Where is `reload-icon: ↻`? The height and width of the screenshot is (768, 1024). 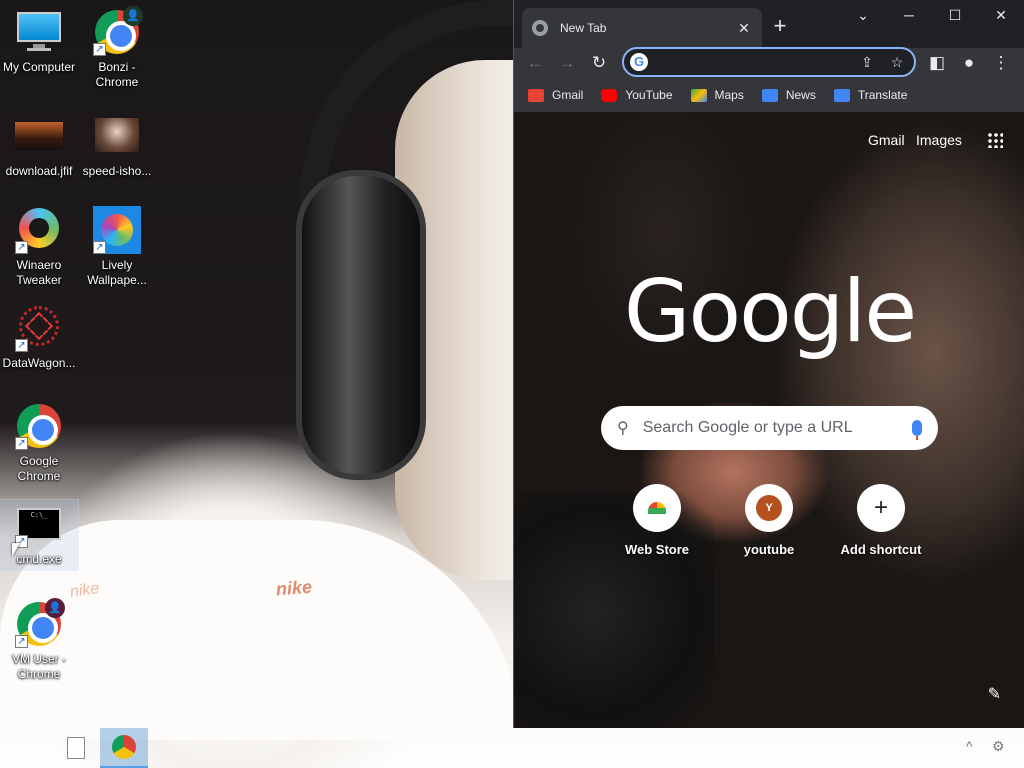
reload-icon: ↻ is located at coordinates (599, 63).